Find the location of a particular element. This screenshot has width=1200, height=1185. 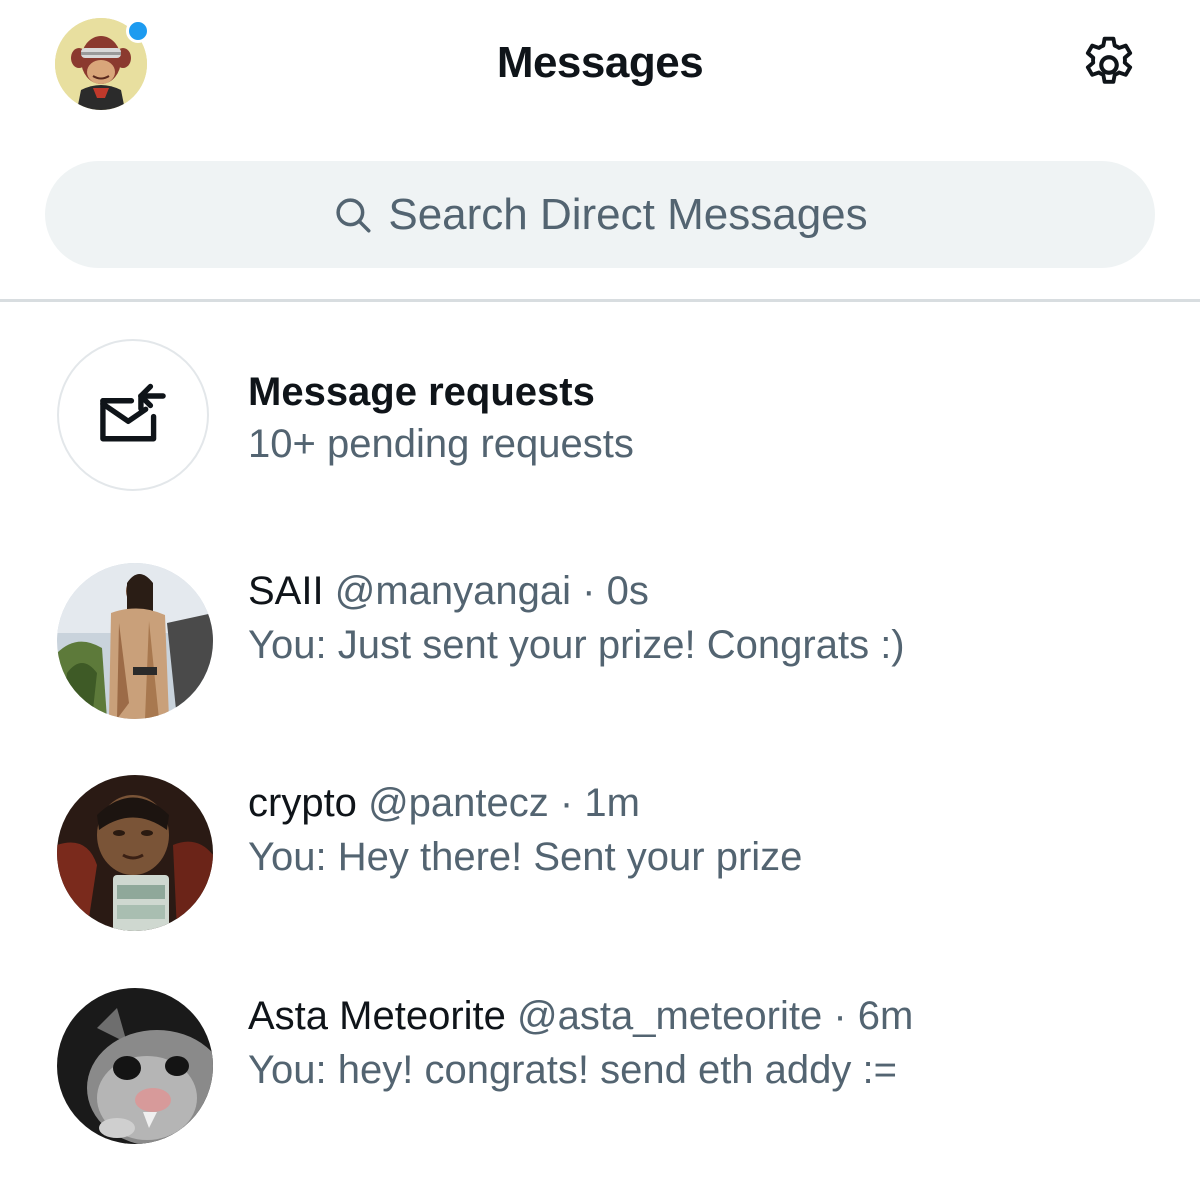

conversation-header: crypto @pantecz · 1m is located at coordinates (444, 803).